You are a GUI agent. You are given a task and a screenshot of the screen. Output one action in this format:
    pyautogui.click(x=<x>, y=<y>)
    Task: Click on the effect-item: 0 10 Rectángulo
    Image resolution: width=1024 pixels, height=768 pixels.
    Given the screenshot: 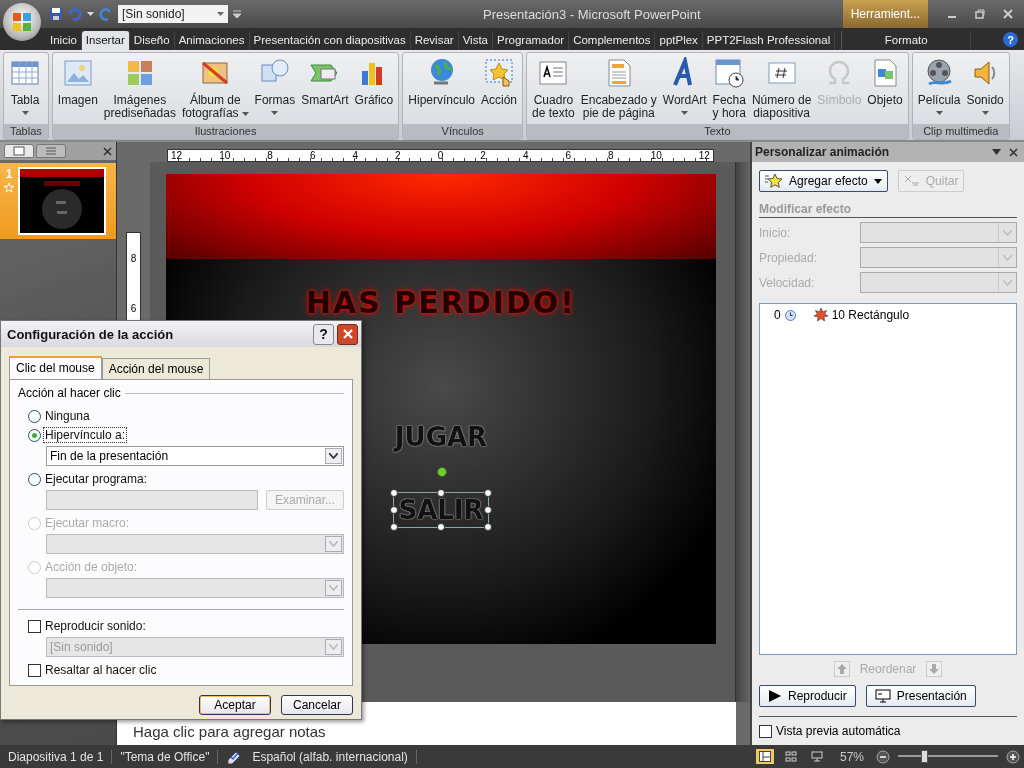 What is the action you would take?
    pyautogui.click(x=888, y=315)
    